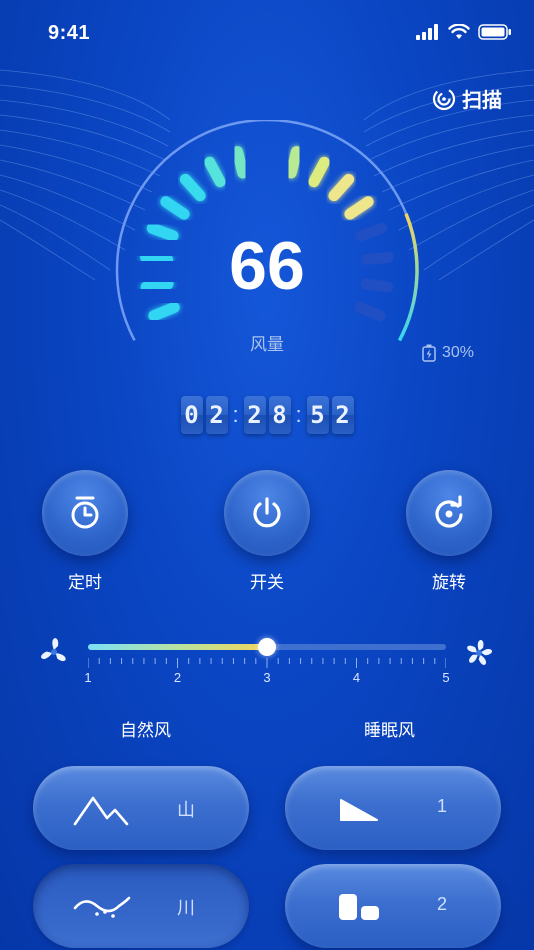  I want to click on timer-control: 定时, so click(85, 531).